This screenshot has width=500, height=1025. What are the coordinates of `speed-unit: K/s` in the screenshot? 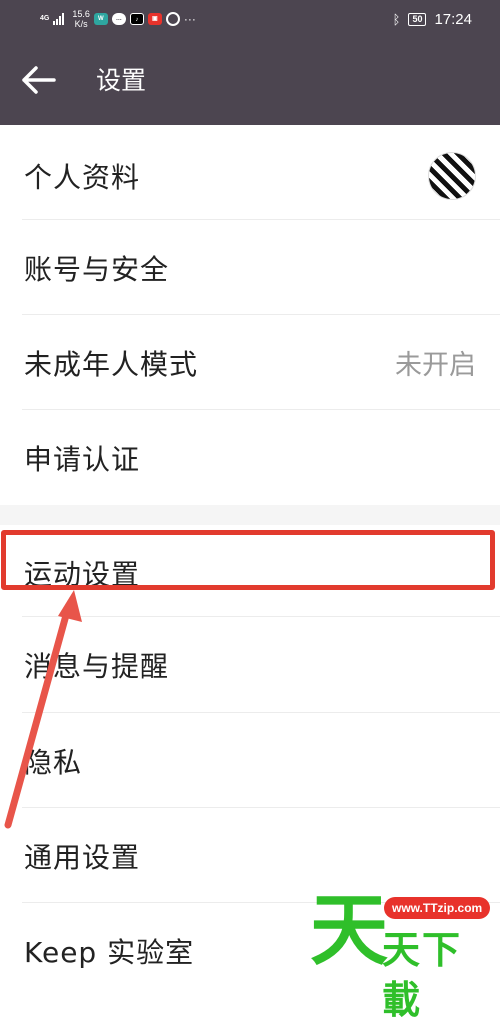 It's located at (81, 24).